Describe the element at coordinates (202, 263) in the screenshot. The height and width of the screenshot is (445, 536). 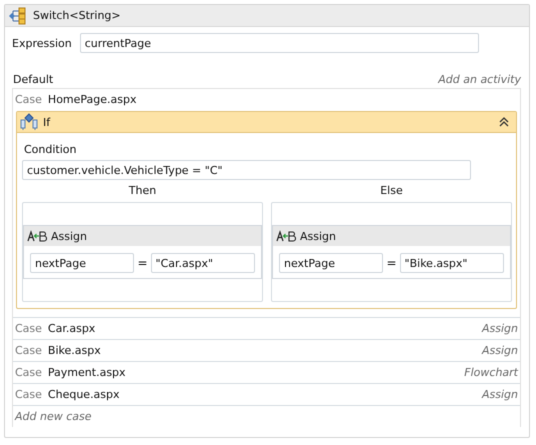
I see `assign-value-field: "Car.aspx"` at that location.